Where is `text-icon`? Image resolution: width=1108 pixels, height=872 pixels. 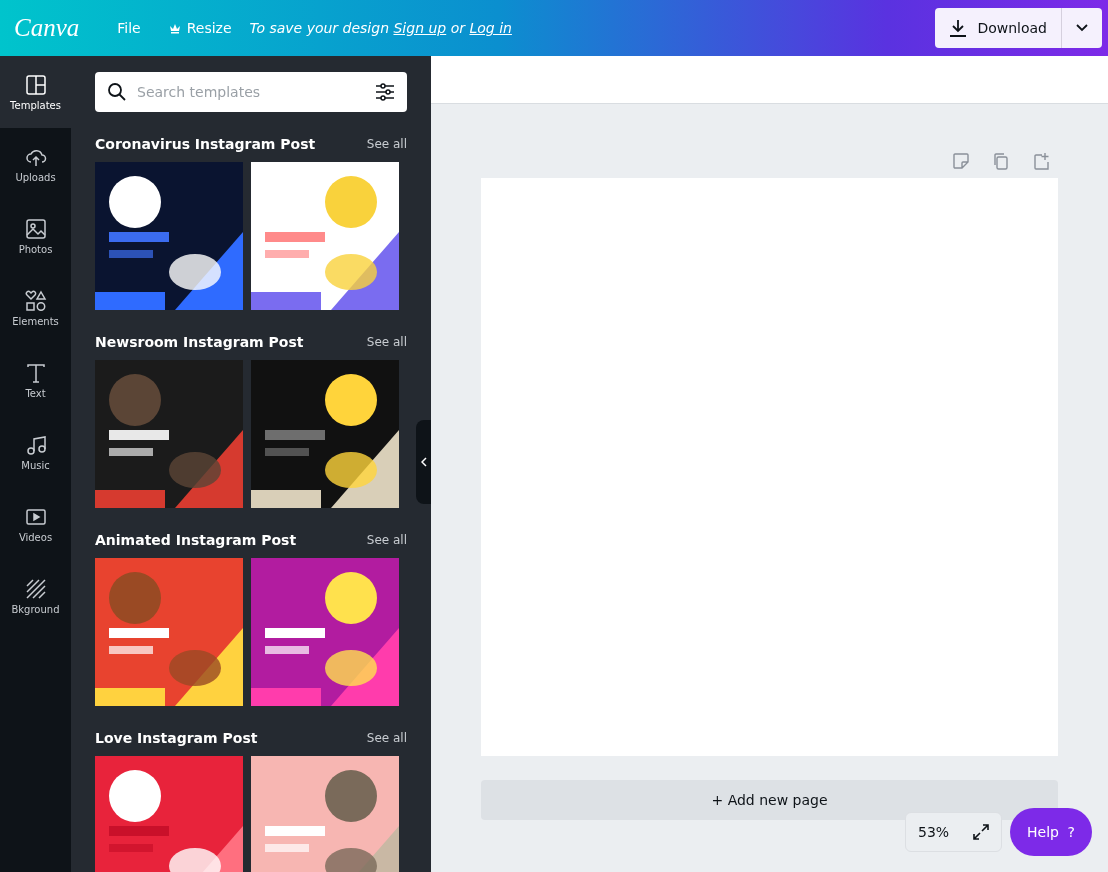
text-icon is located at coordinates (35, 372).